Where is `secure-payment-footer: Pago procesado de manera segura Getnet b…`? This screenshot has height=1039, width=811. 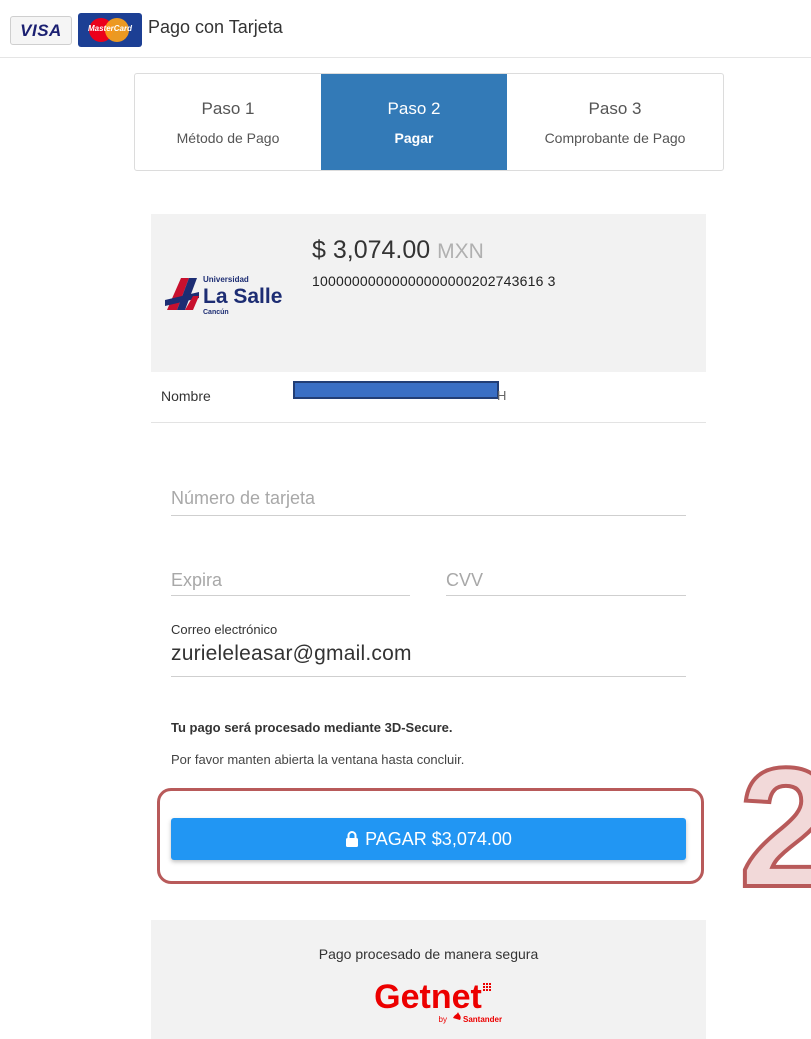
secure-payment-footer: Pago procesado de manera segura Getnet b… is located at coordinates (428, 979).